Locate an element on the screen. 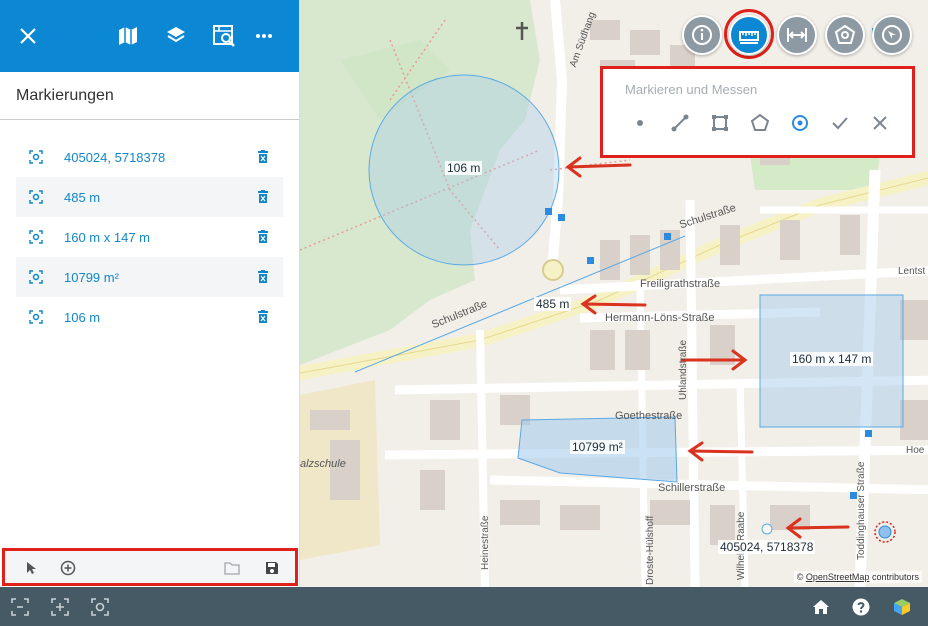 The image size is (928, 626). save-button is located at coordinates (272, 568).